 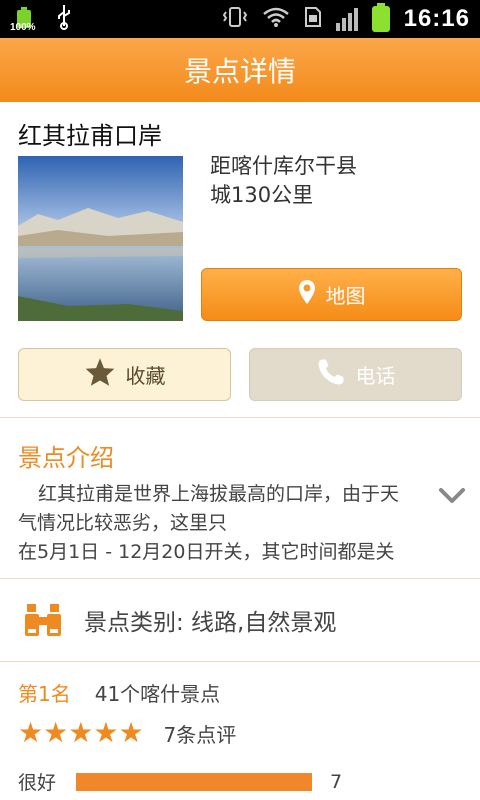 What do you see at coordinates (44, 694) in the screenshot?
I see `rank-label: 第1名` at bounding box center [44, 694].